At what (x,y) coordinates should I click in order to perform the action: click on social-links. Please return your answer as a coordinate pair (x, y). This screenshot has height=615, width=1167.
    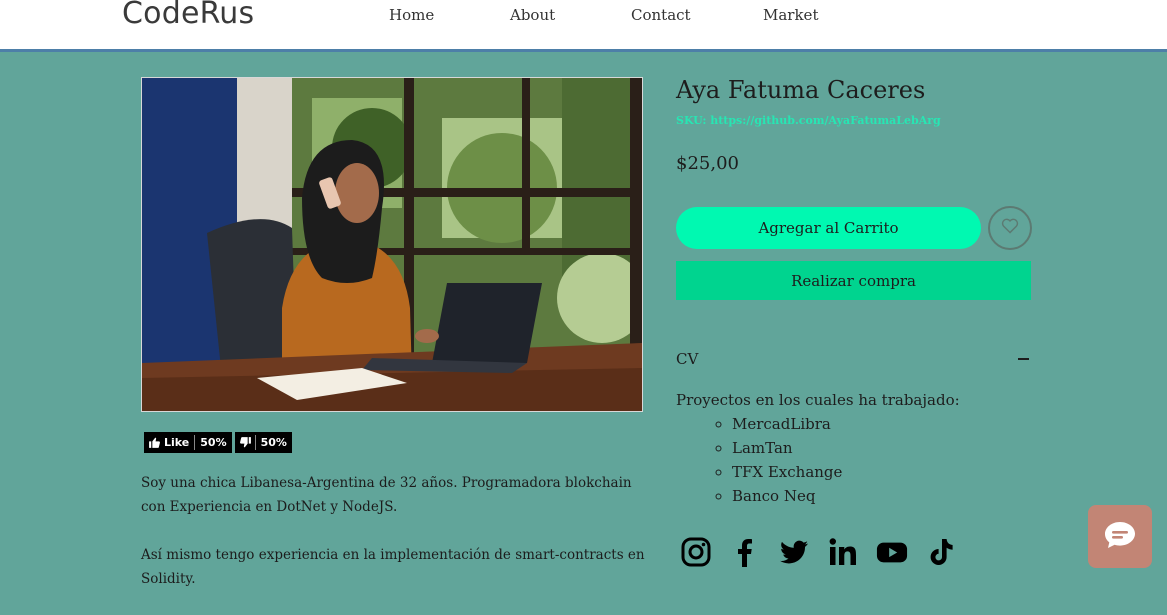
    Looking at the image, I should click on (818, 552).